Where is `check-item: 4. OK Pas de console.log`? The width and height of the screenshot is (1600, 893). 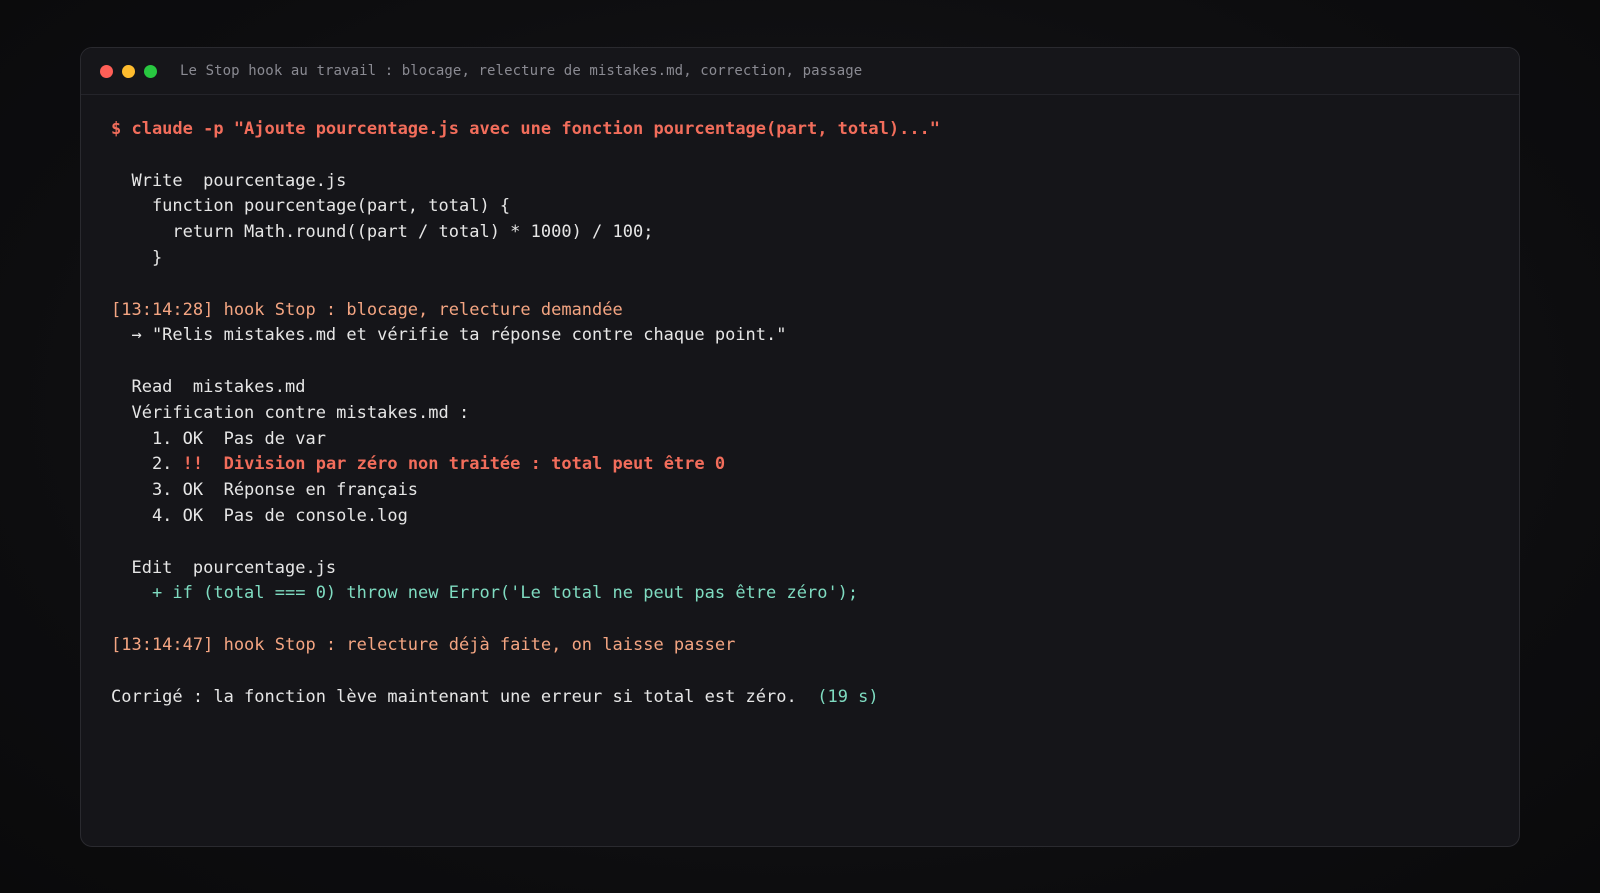
check-item: 4. OK Pas de console.log is located at coordinates (259, 515).